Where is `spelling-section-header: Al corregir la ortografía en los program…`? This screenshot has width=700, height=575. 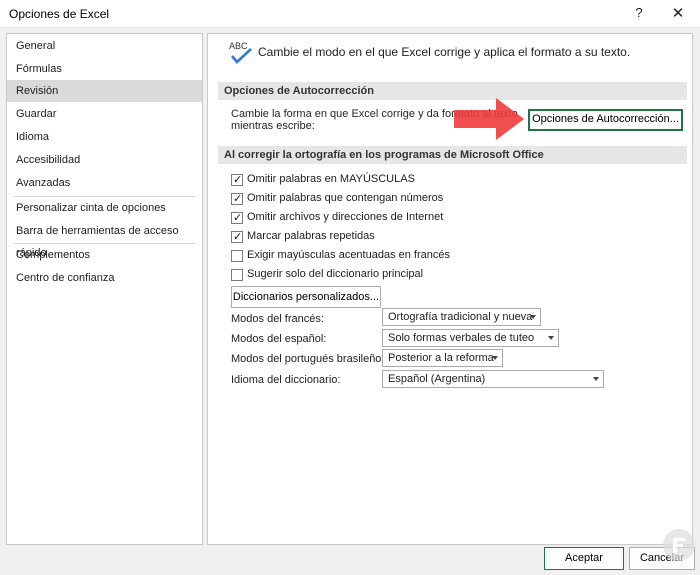 spelling-section-header: Al corregir la ortografía en los program… is located at coordinates (452, 155).